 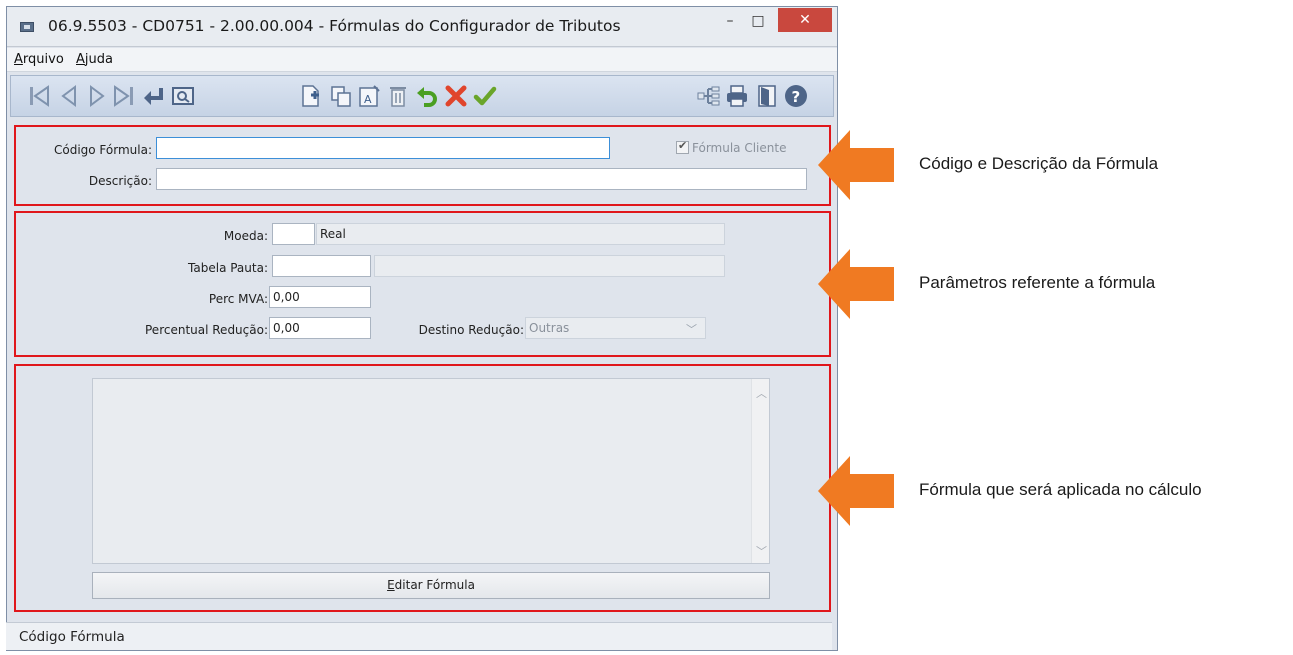 What do you see at coordinates (206, 330) in the screenshot?
I see `percentual-reducao-label: Percentual Redução:` at bounding box center [206, 330].